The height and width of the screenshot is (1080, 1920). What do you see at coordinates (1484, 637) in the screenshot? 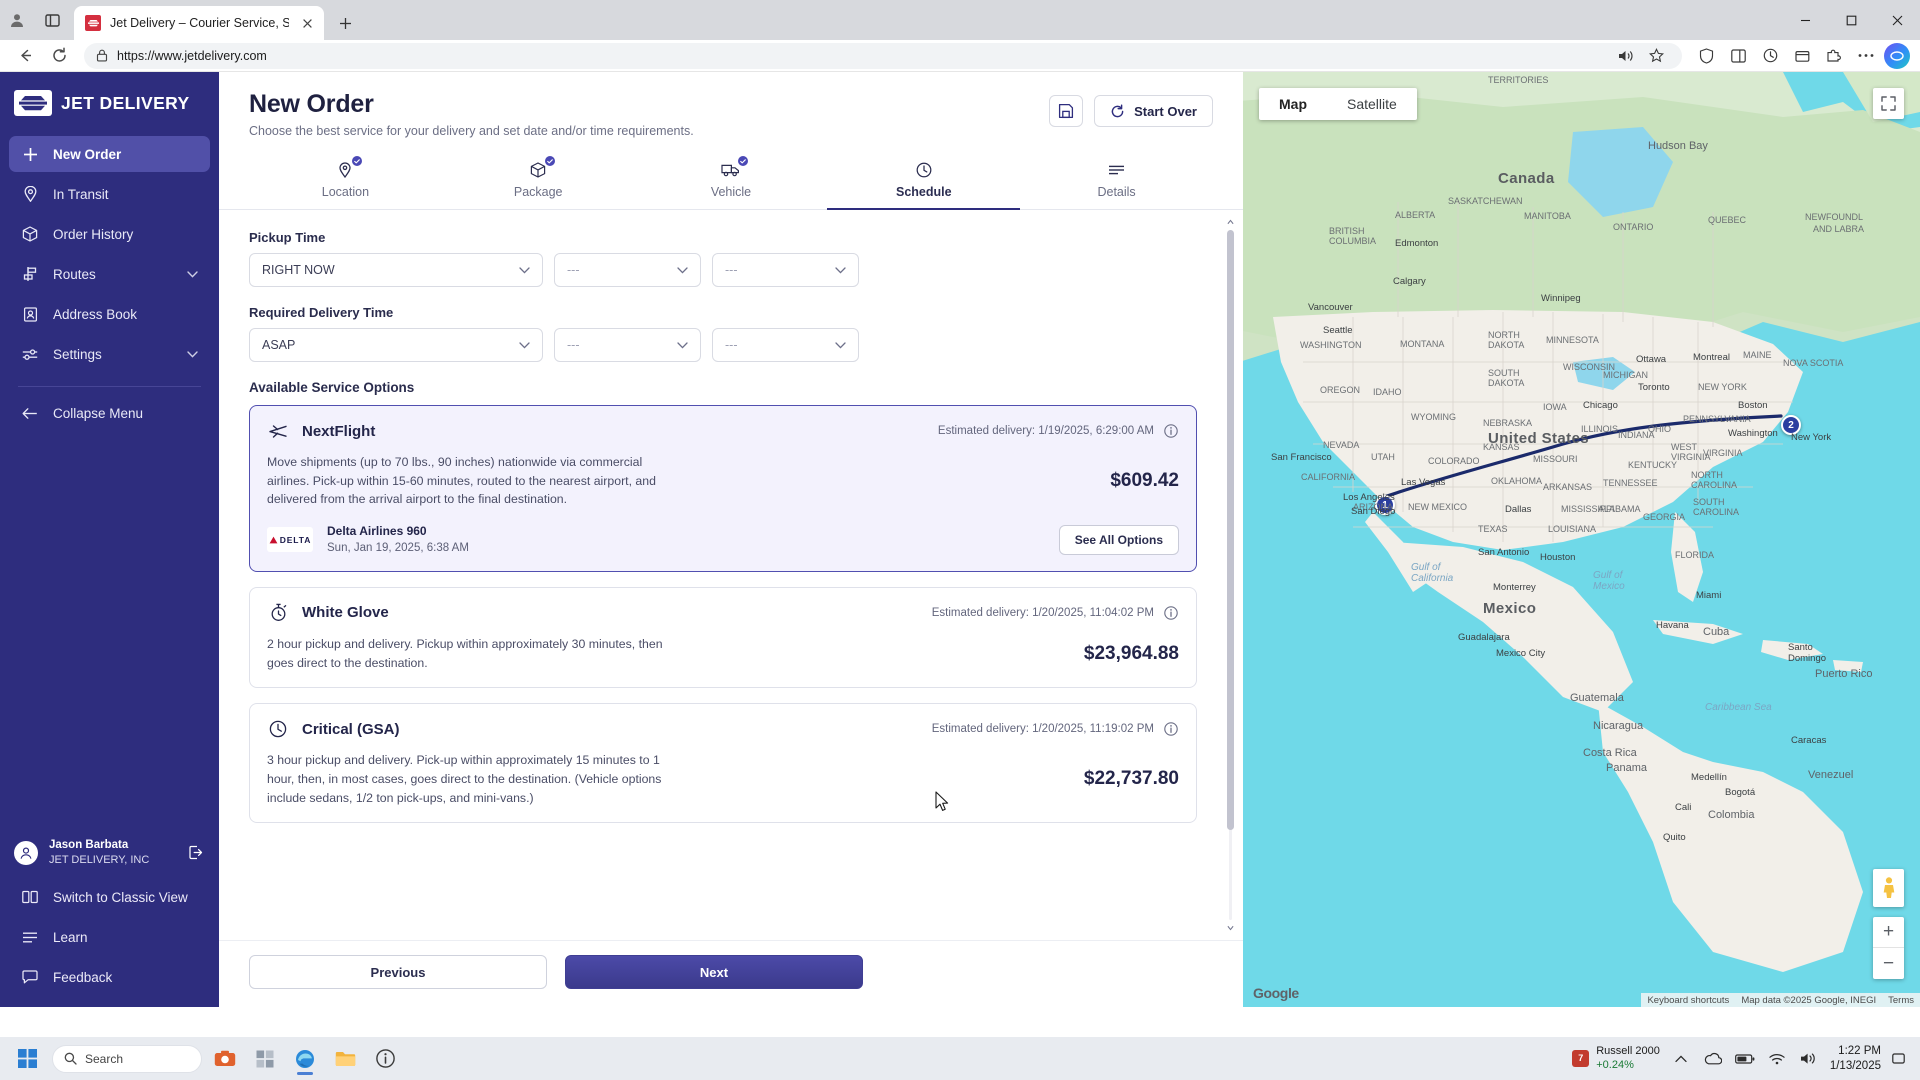
I see `map-label: Guadalajara` at bounding box center [1484, 637].